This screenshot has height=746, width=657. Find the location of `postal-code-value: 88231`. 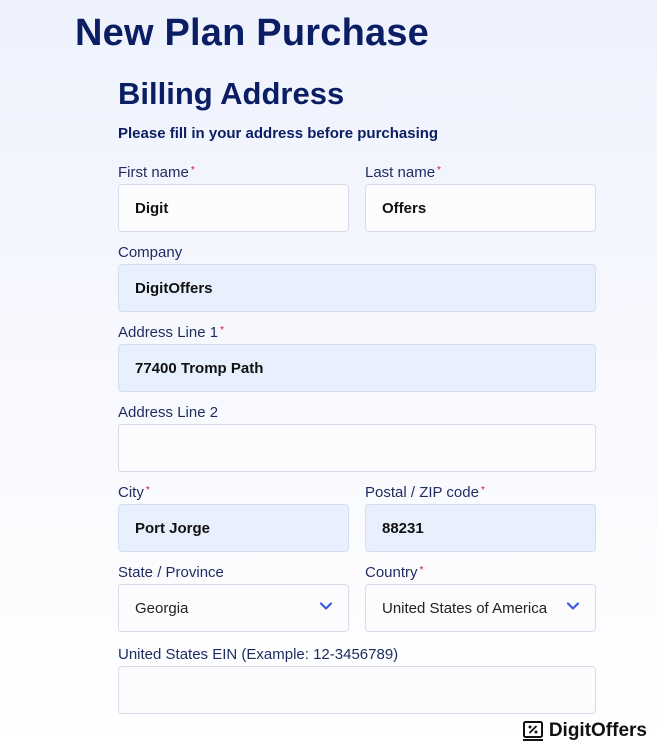

postal-code-value: 88231 is located at coordinates (403, 528).